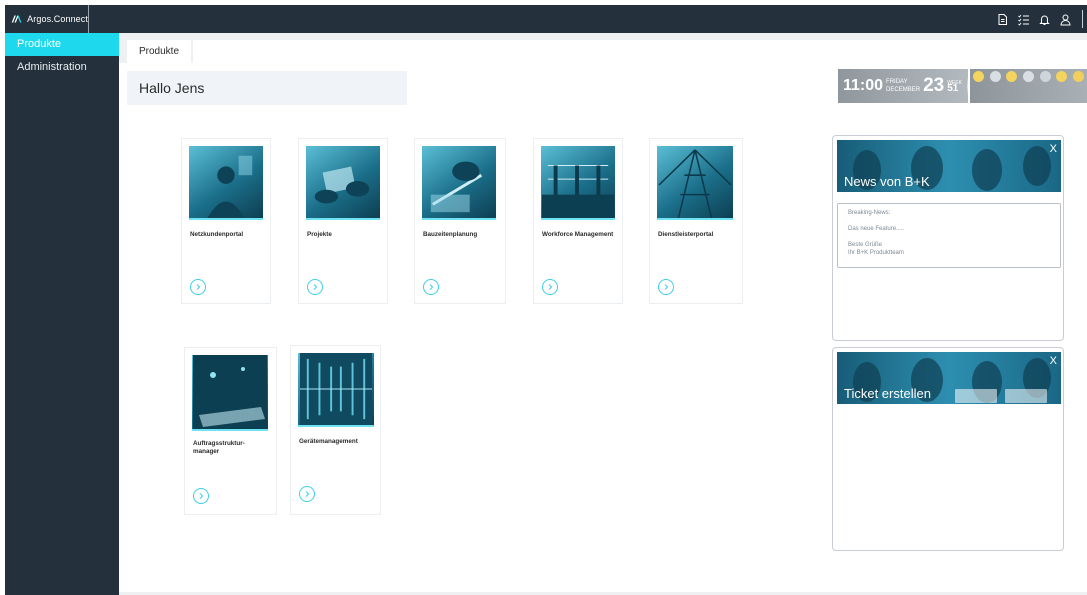  What do you see at coordinates (876, 253) in the screenshot?
I see `news-line: Ihr B+K Produktteam` at bounding box center [876, 253].